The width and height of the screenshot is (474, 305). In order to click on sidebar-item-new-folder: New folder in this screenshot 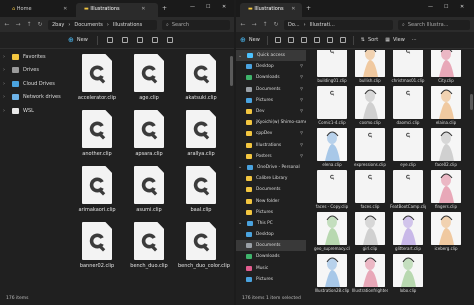, I will do `click(271, 200)`.